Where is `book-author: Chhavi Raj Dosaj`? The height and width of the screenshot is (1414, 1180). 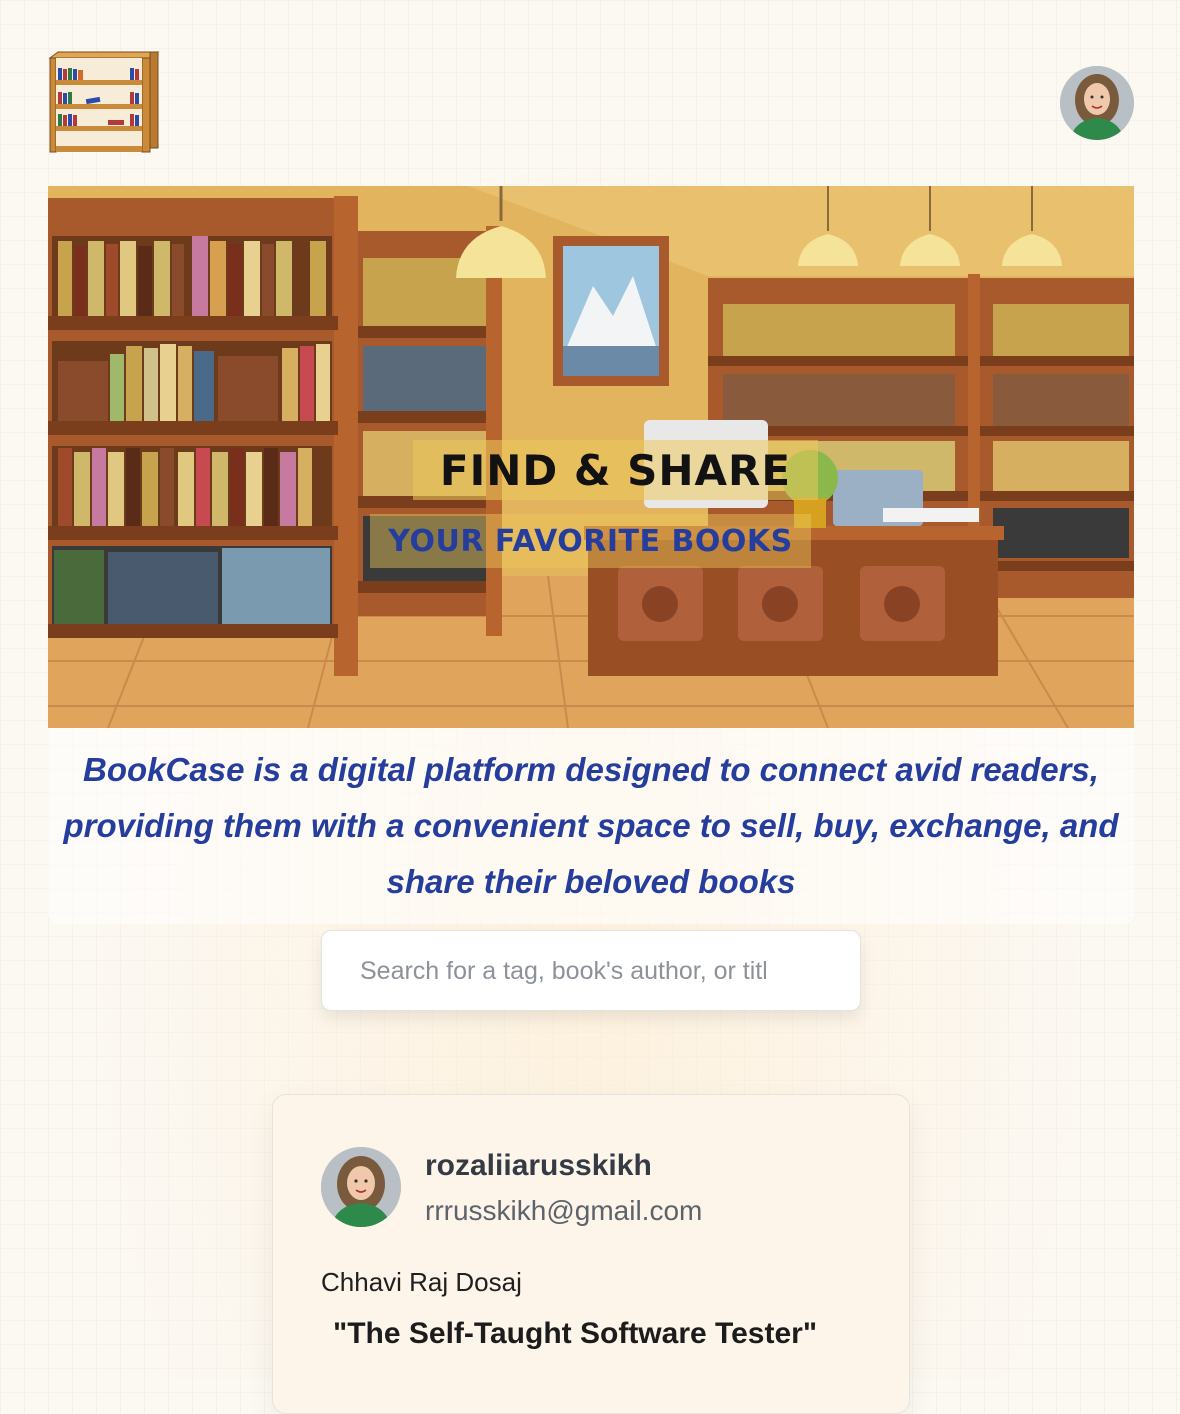
book-author: Chhavi Raj Dosaj is located at coordinates (421, 1282).